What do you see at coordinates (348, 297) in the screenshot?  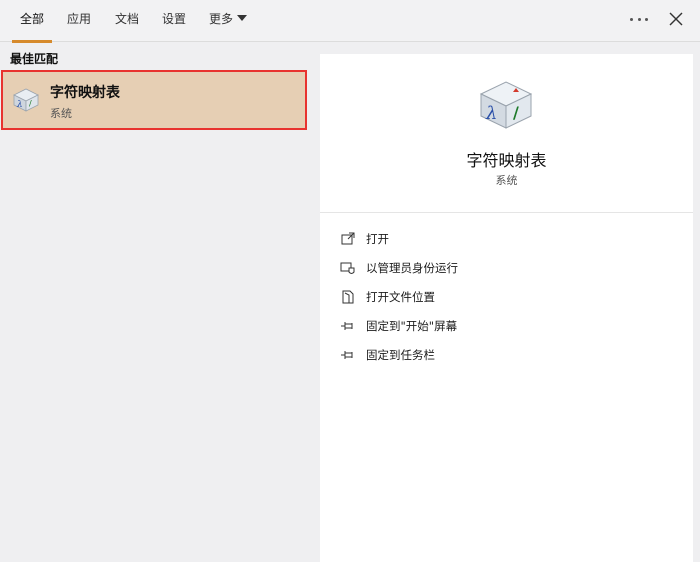 I see `file-location-icon` at bounding box center [348, 297].